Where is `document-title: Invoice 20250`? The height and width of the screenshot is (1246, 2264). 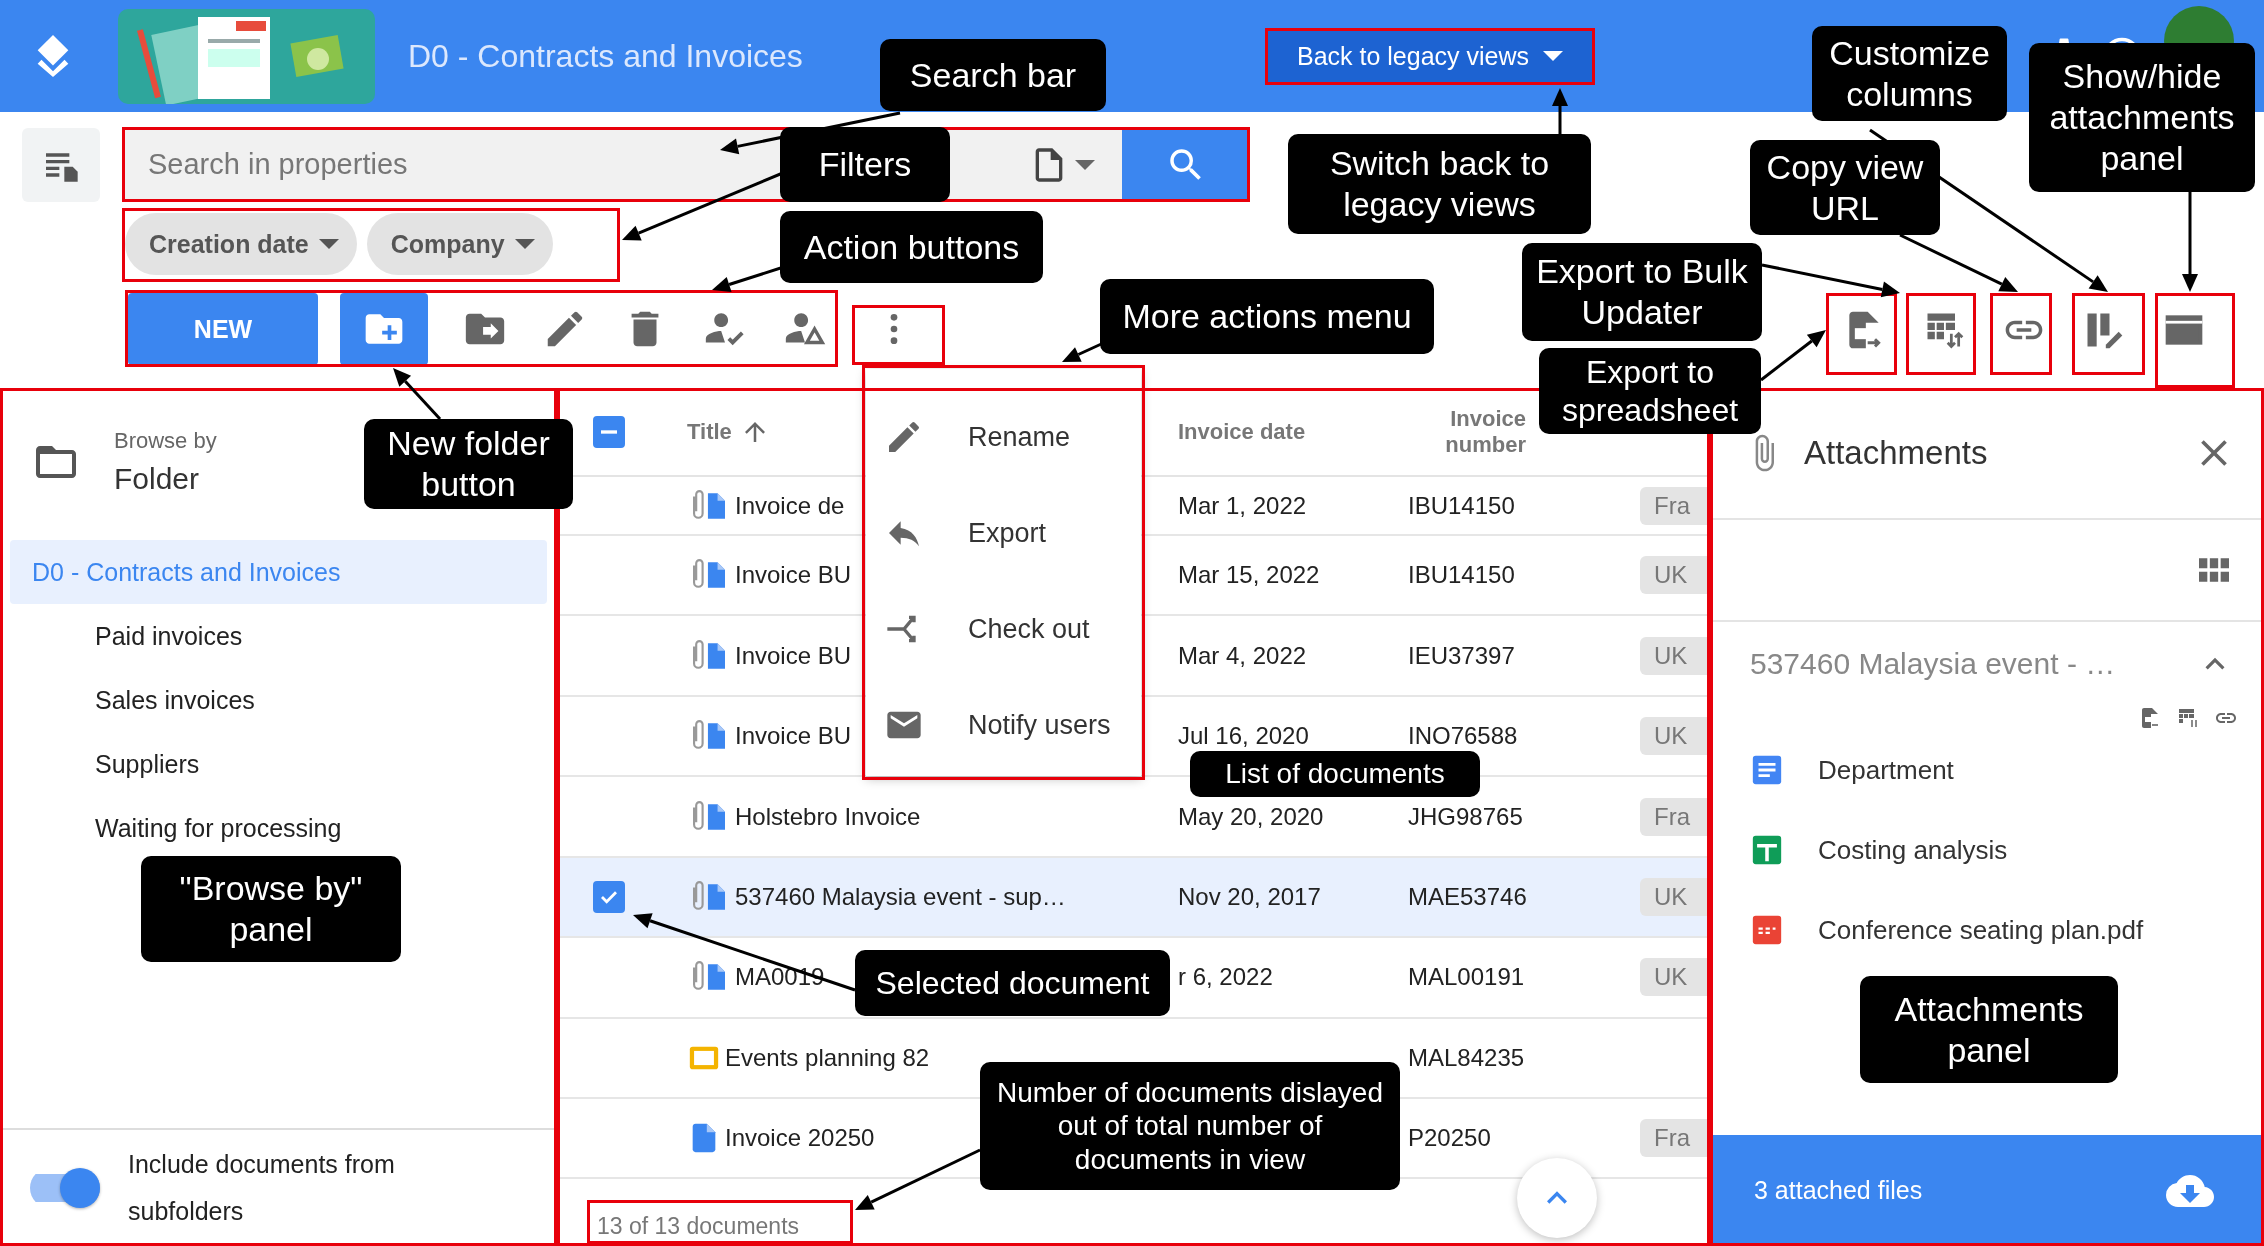 document-title: Invoice 20250 is located at coordinates (800, 1138).